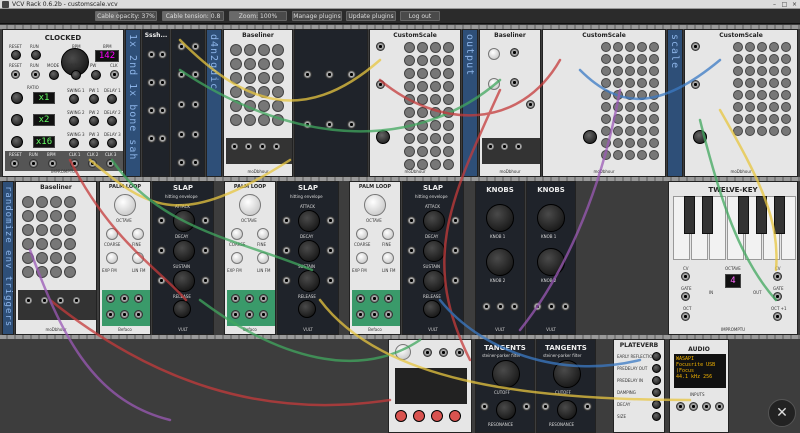 The width and height of the screenshot is (800, 433). Describe the element at coordinates (17, 142) in the screenshot. I see `ratio3-knob` at that location.